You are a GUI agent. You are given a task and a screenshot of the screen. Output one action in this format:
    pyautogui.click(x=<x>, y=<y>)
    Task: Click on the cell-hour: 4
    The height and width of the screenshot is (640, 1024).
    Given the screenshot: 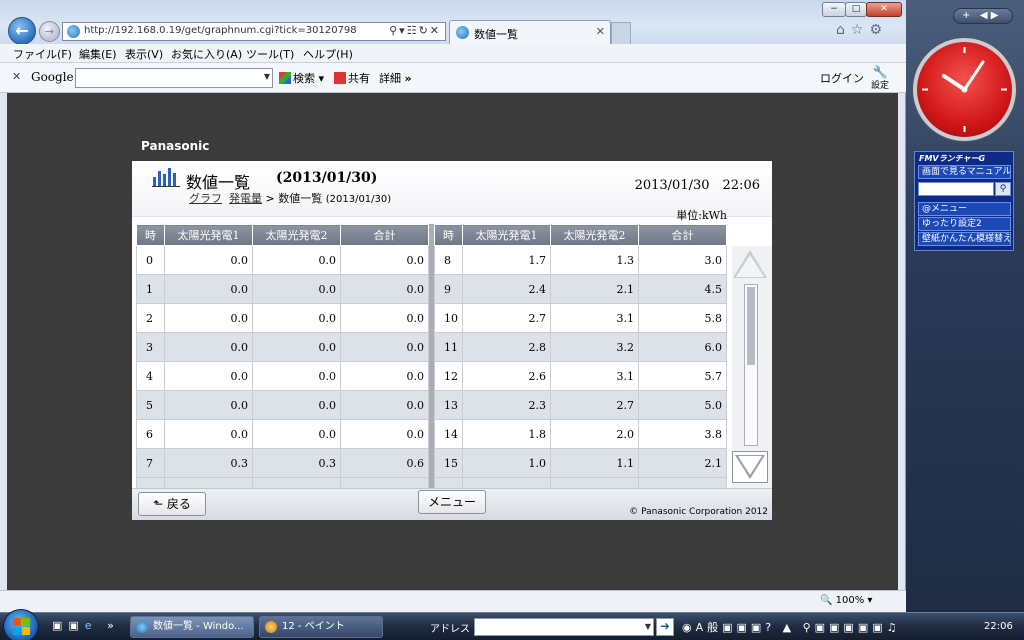 What is the action you would take?
    pyautogui.click(x=150, y=376)
    